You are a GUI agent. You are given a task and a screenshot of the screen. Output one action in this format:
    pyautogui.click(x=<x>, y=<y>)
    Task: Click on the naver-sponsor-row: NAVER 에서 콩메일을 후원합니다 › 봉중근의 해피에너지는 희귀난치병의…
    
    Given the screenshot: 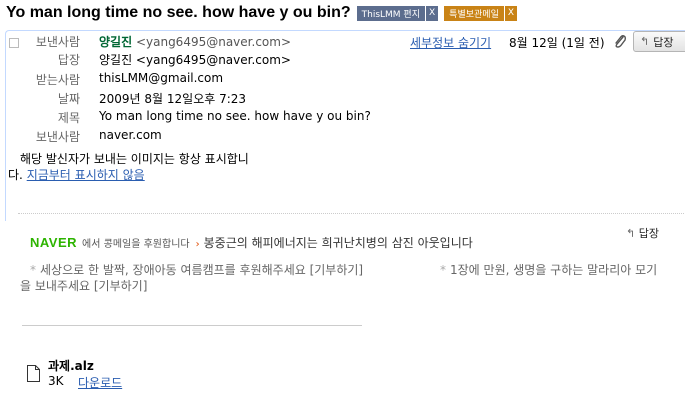 What is the action you would take?
    pyautogui.click(x=251, y=242)
    